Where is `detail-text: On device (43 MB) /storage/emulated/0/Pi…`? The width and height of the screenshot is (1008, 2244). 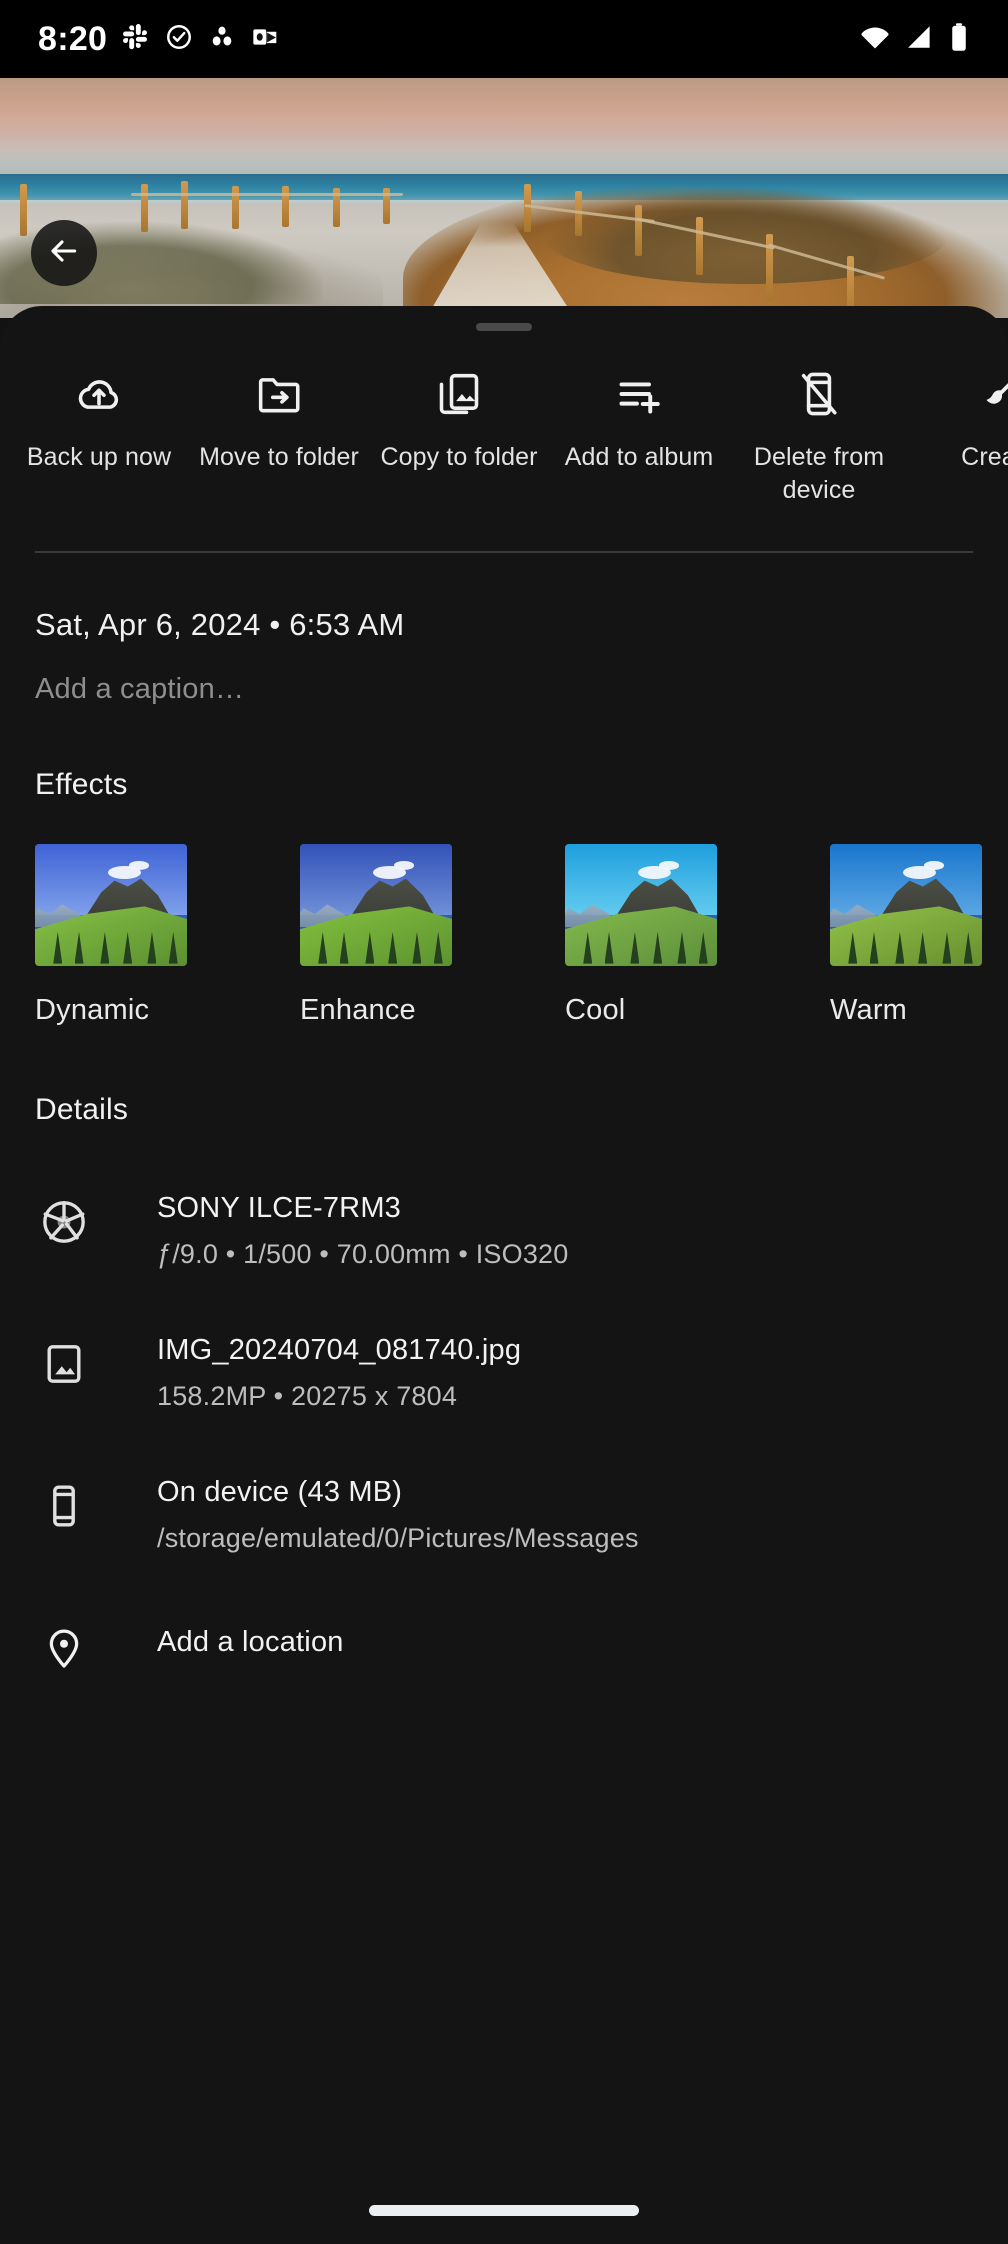
detail-text: On device (43 MB) /storage/emulated/0/Pi… is located at coordinates (398, 1515).